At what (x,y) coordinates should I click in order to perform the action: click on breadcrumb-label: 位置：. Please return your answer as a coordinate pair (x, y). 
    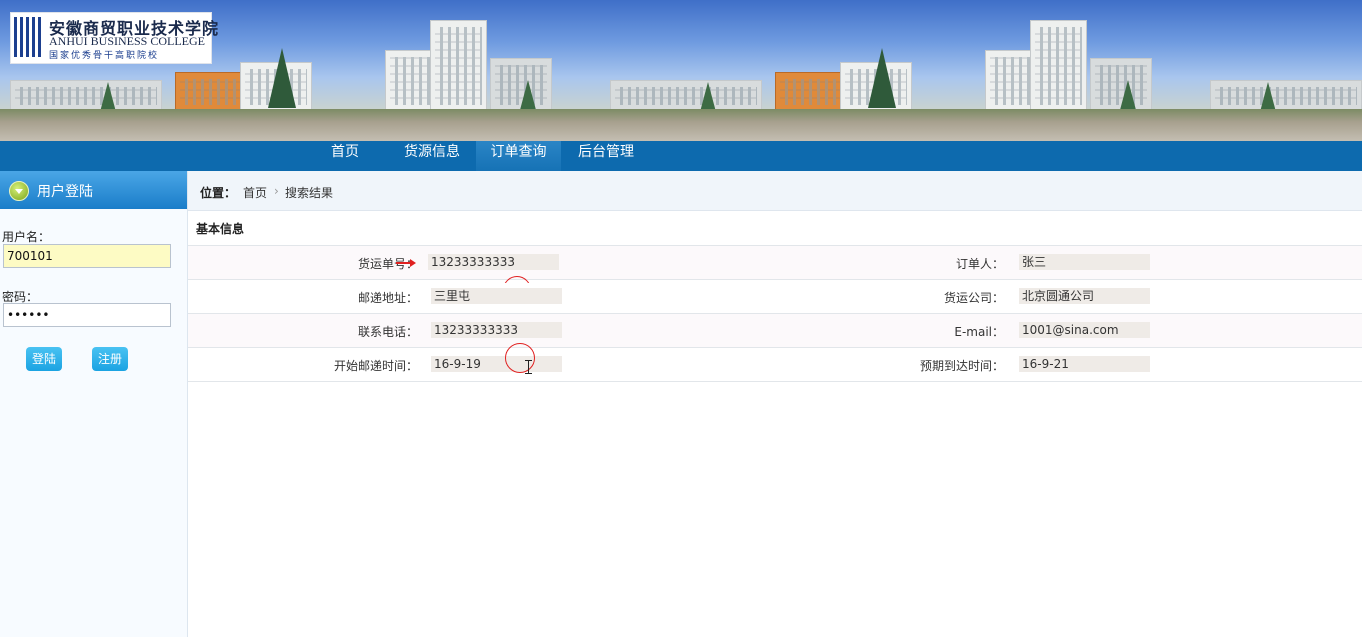
    Looking at the image, I should click on (218, 193).